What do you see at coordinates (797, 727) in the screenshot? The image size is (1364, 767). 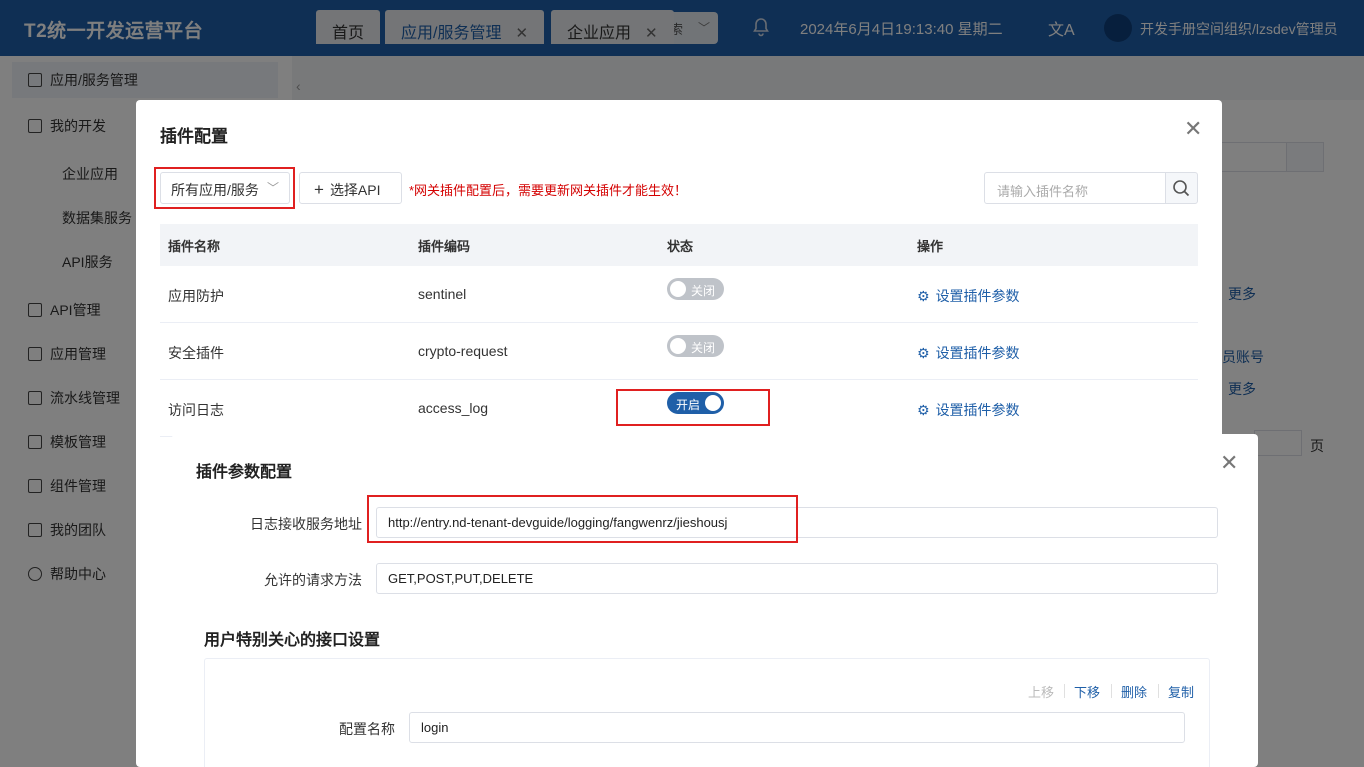 I see `config-name-input: login` at bounding box center [797, 727].